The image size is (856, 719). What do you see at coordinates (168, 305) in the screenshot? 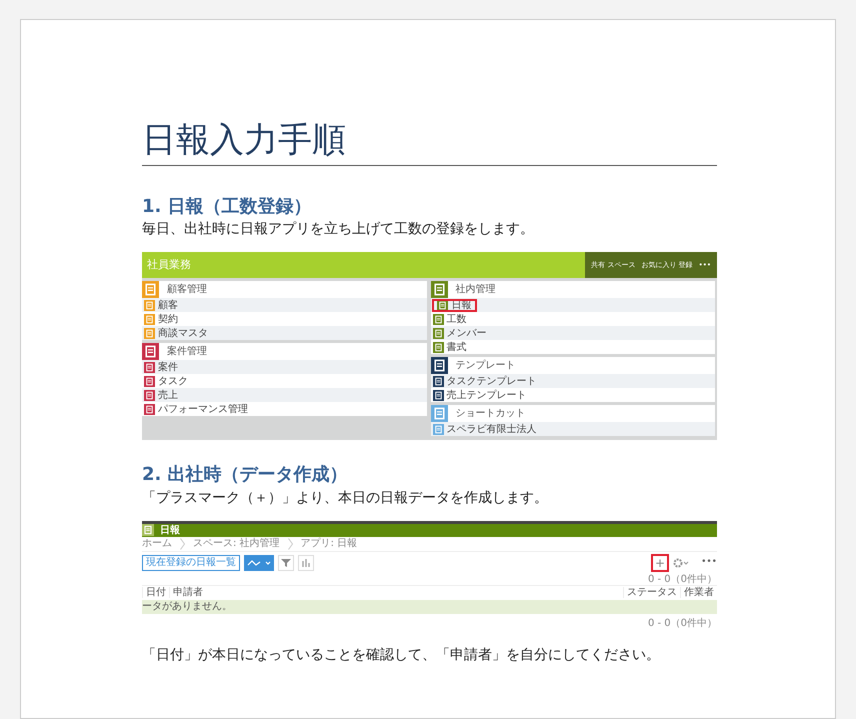
I see `app-link: 顧客` at bounding box center [168, 305].